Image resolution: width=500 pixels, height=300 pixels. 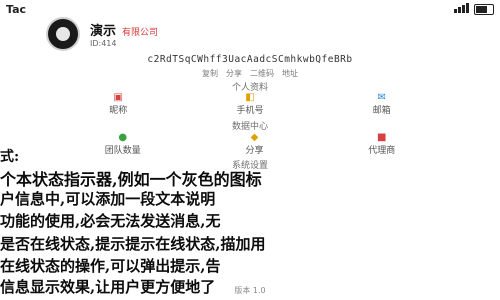 What do you see at coordinates (103, 31) in the screenshot?
I see `profile-name: 演示` at bounding box center [103, 31].